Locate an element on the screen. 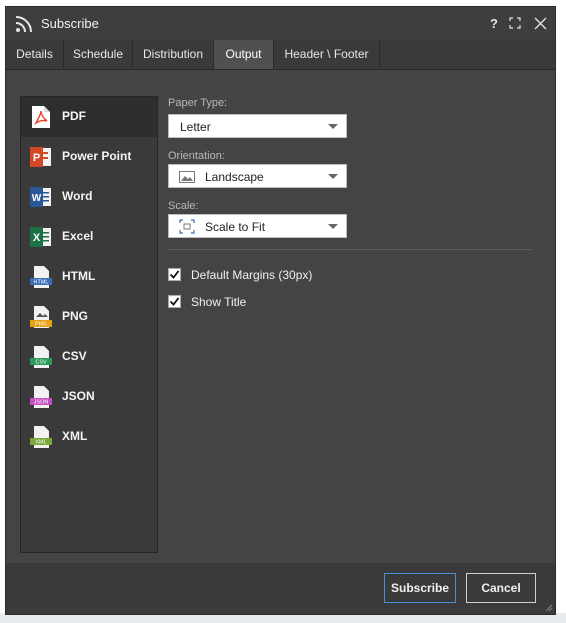 Image resolution: width=566 pixels, height=623 pixels. format-label: Power Point is located at coordinates (97, 156).